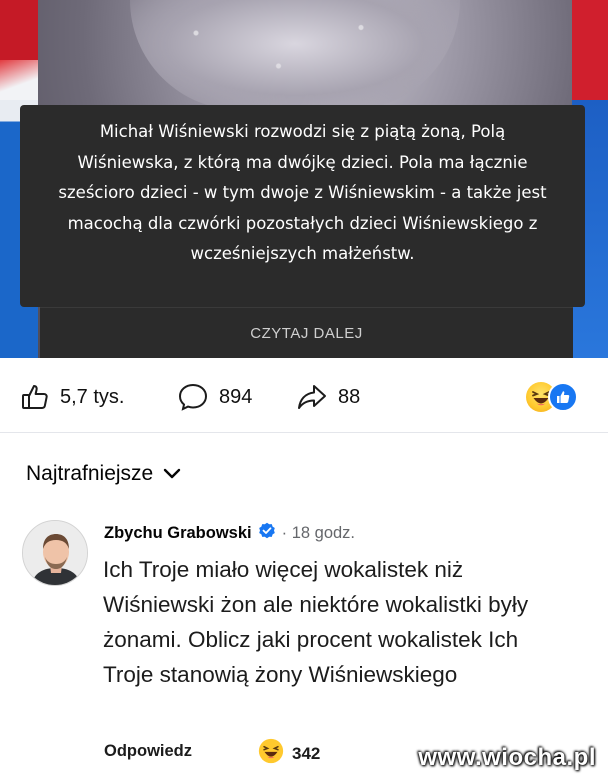  What do you see at coordinates (318, 533) in the screenshot?
I see `comment-timestamp: · 18 godz.` at bounding box center [318, 533].